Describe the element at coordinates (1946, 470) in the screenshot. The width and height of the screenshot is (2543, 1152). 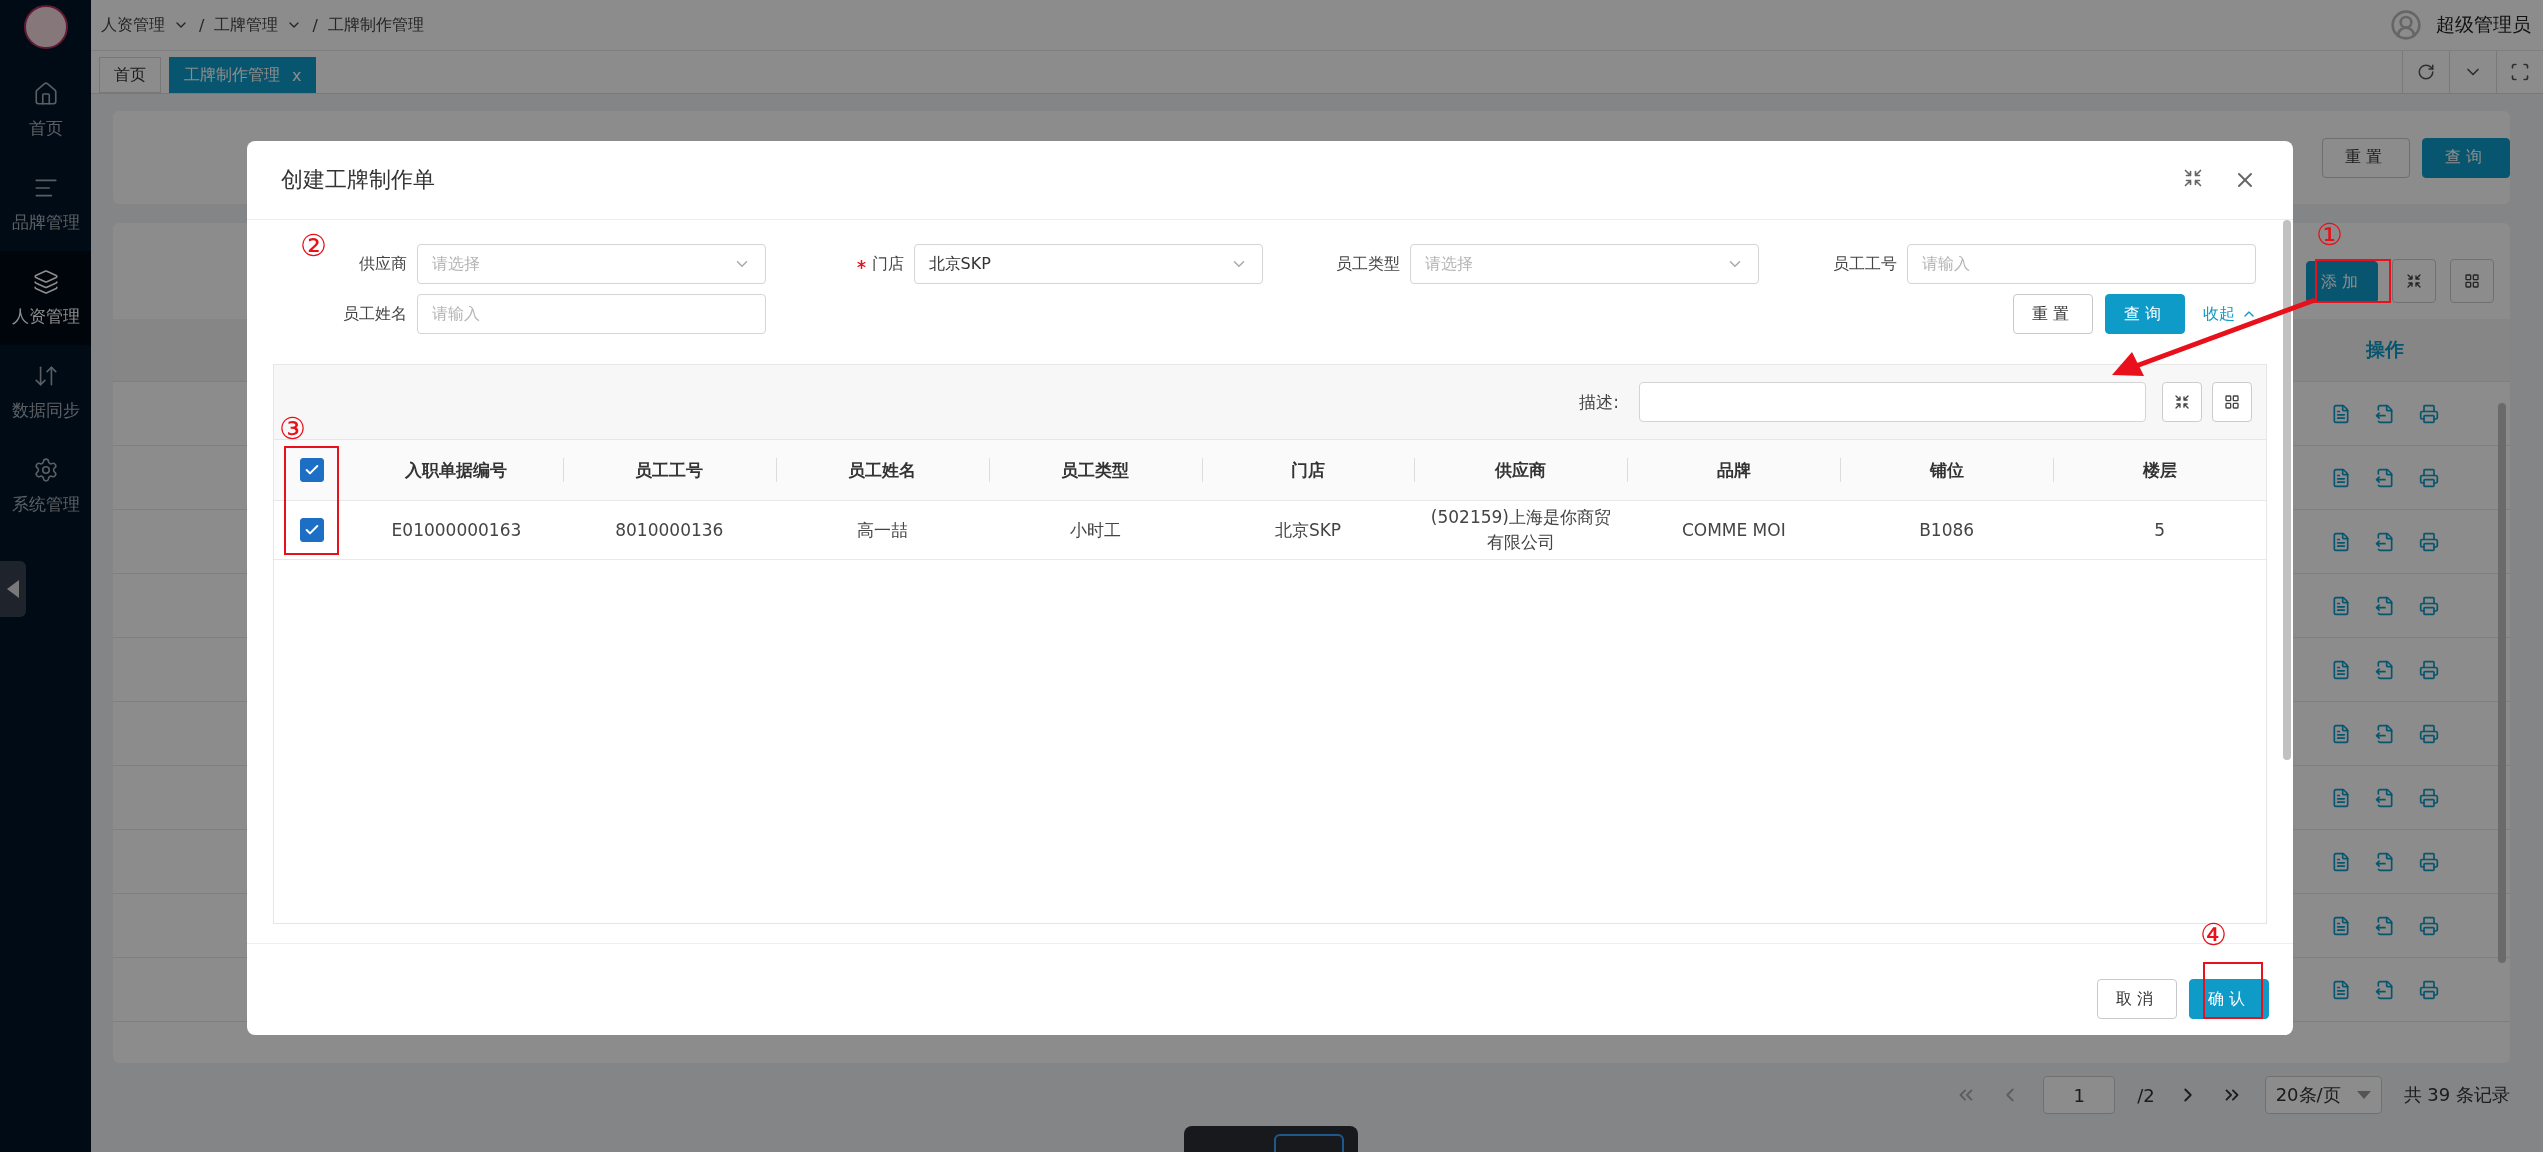
I see `column-header: 铺位` at that location.